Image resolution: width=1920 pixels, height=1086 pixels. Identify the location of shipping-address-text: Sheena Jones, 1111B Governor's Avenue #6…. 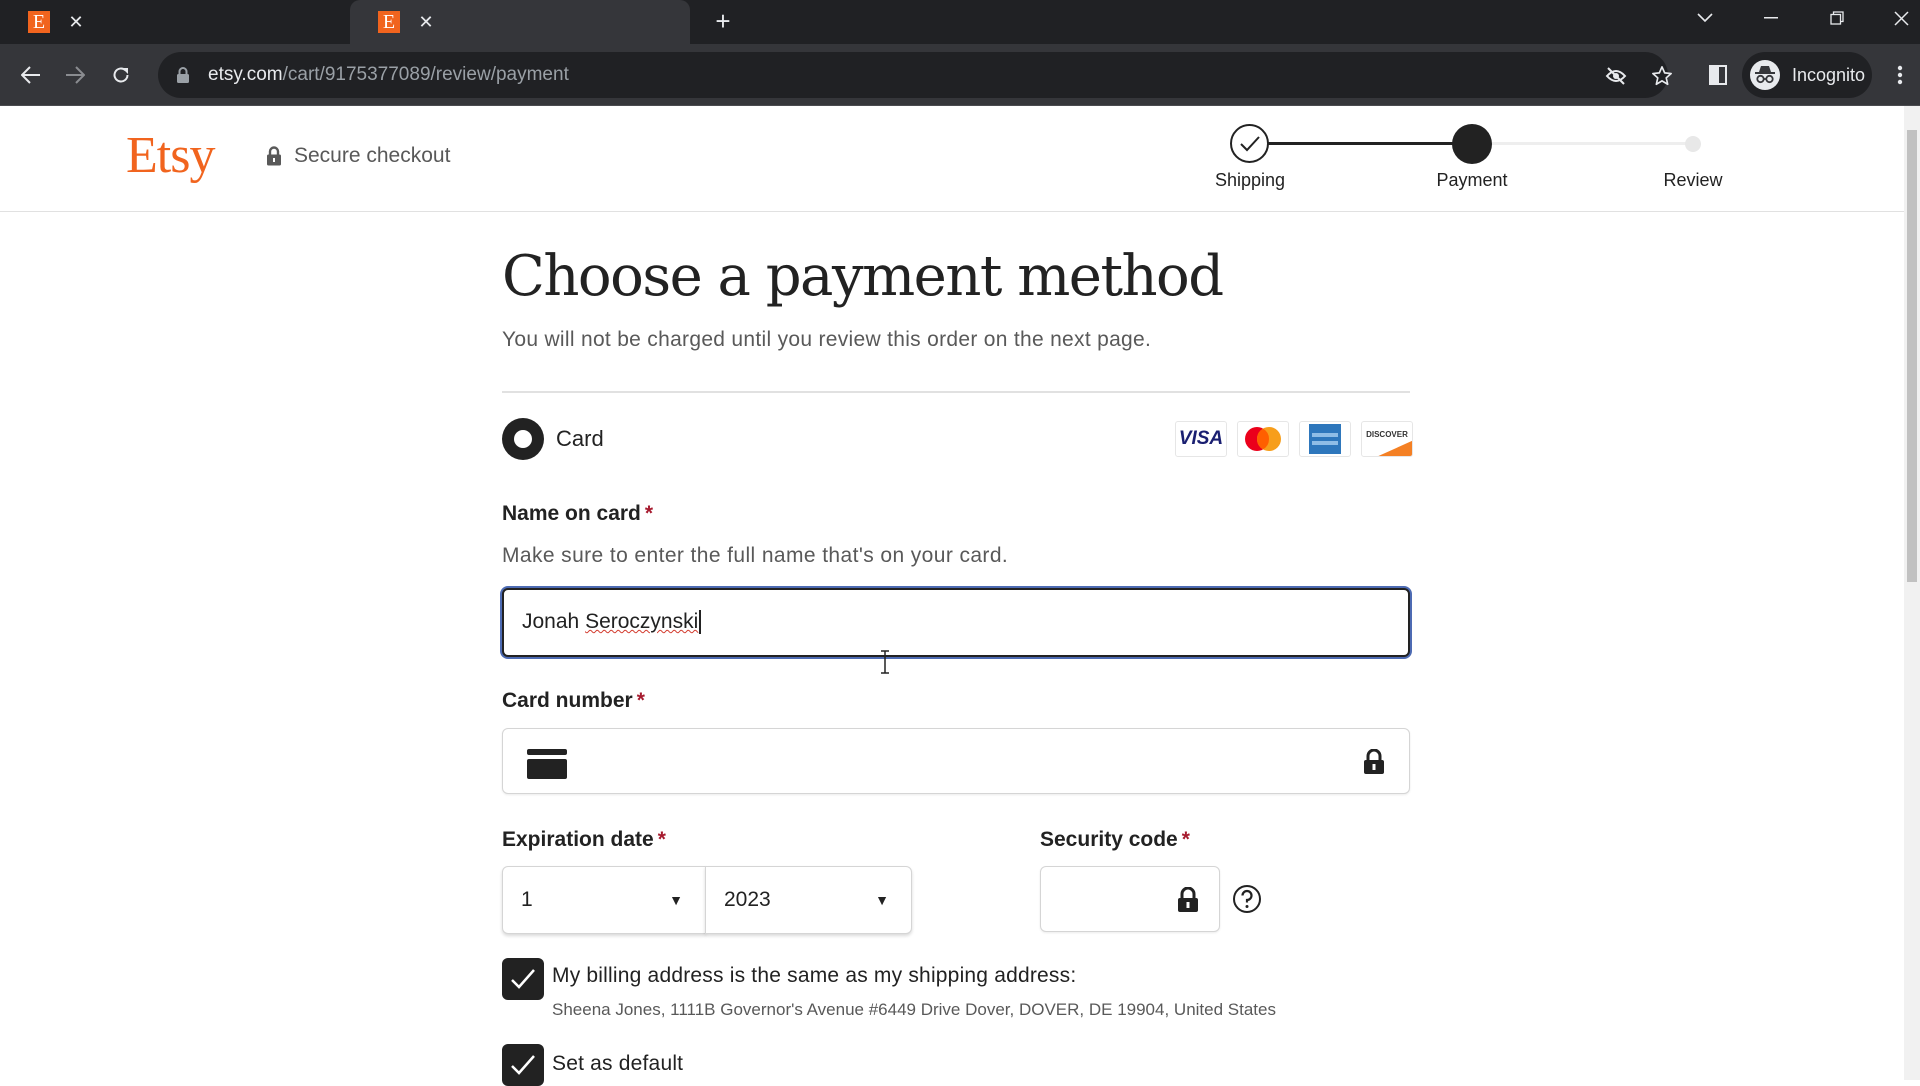
(914, 1009).